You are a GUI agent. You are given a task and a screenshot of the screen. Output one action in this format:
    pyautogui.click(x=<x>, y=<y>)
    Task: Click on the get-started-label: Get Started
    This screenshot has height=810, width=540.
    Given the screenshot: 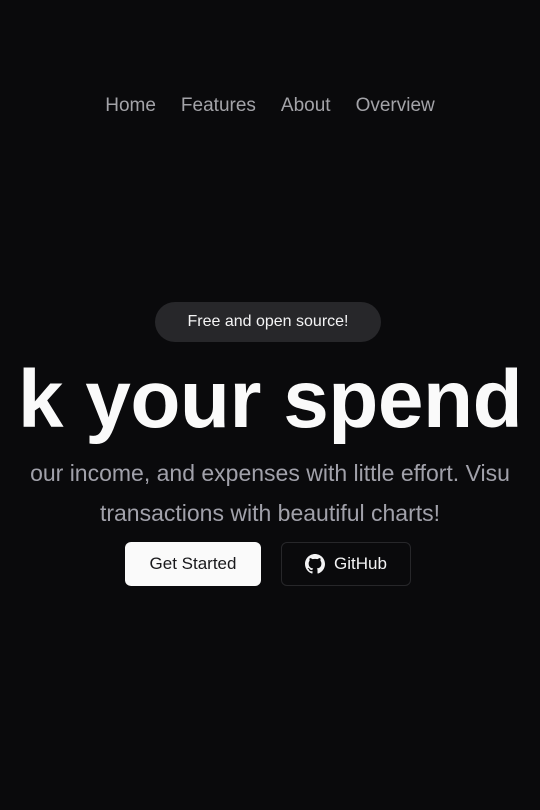 What is the action you would take?
    pyautogui.click(x=193, y=563)
    